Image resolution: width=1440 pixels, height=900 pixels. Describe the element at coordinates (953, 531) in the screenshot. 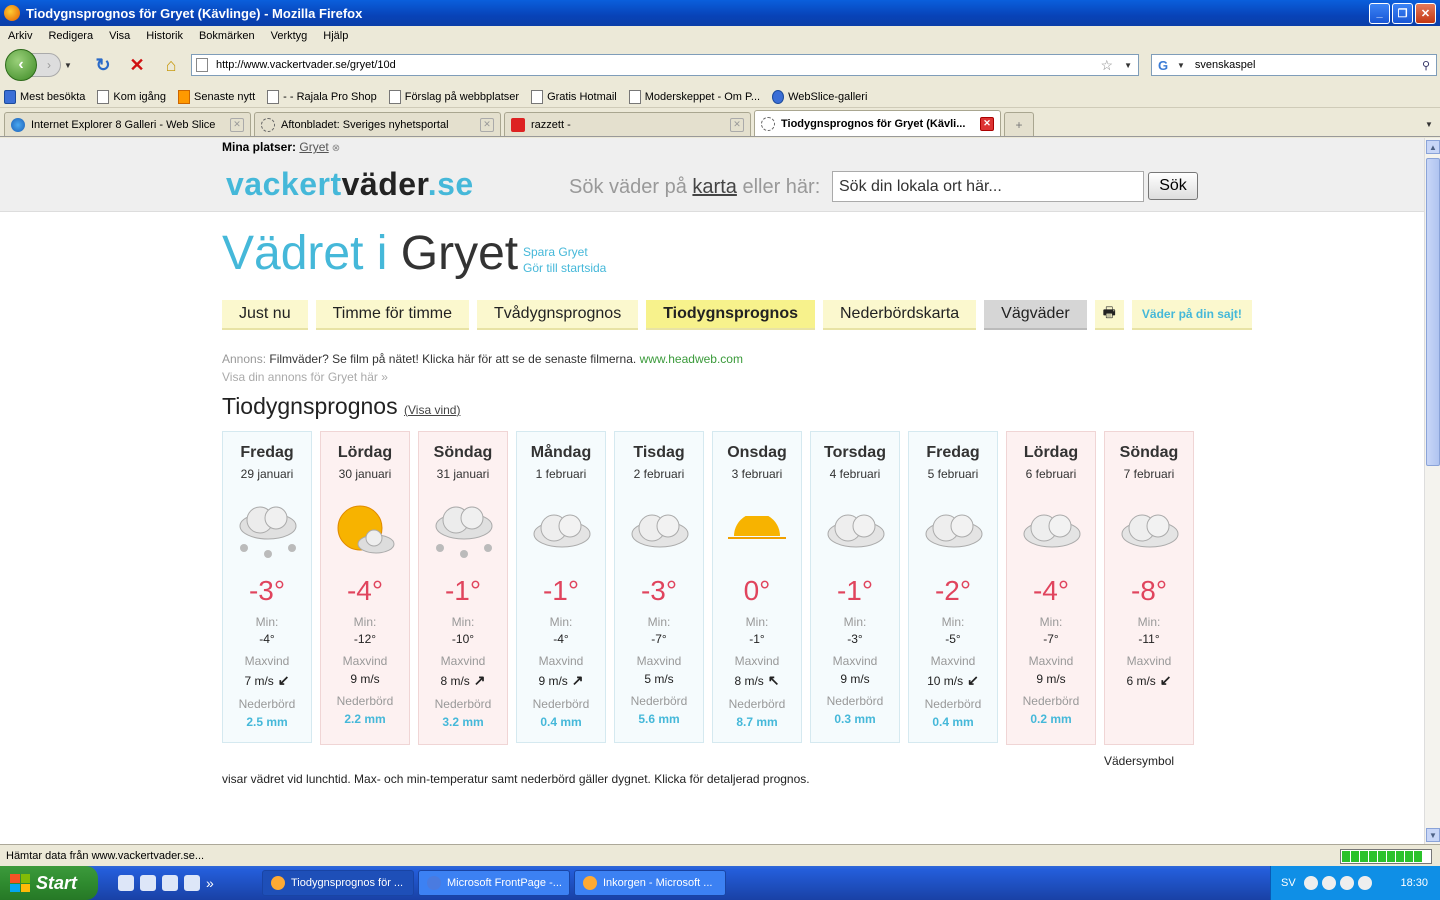

I see `cloud-icon` at that location.